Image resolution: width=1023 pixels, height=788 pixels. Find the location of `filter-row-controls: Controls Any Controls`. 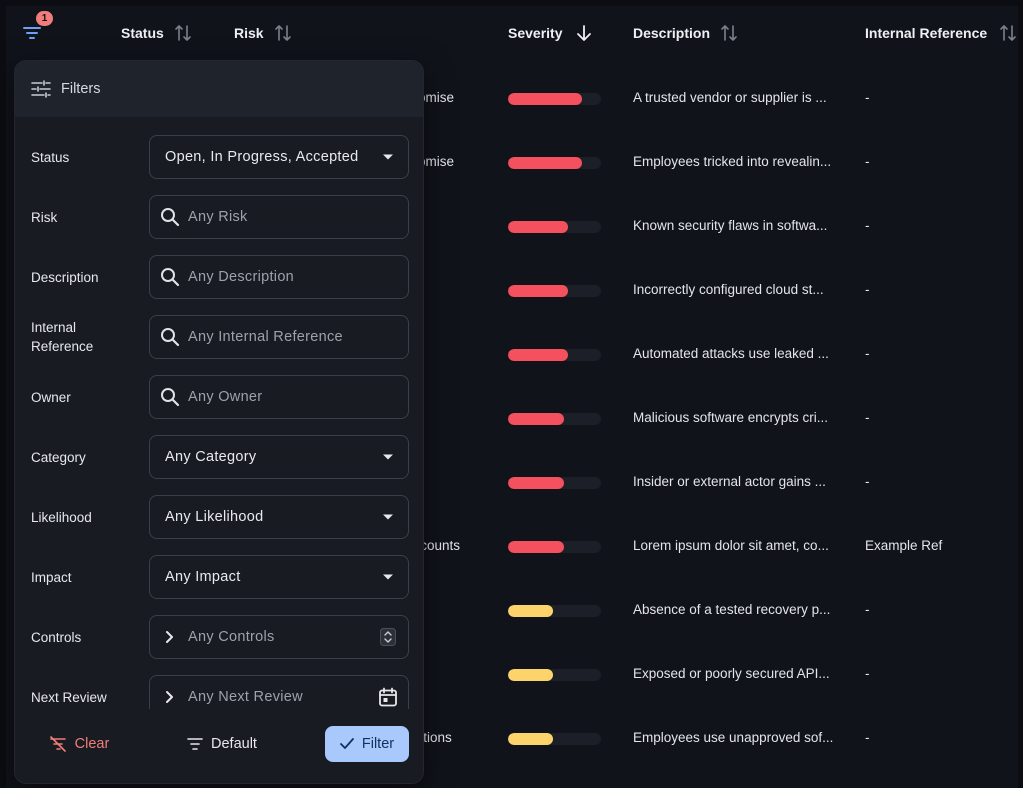

filter-row-controls: Controls Any Controls is located at coordinates (220, 637).